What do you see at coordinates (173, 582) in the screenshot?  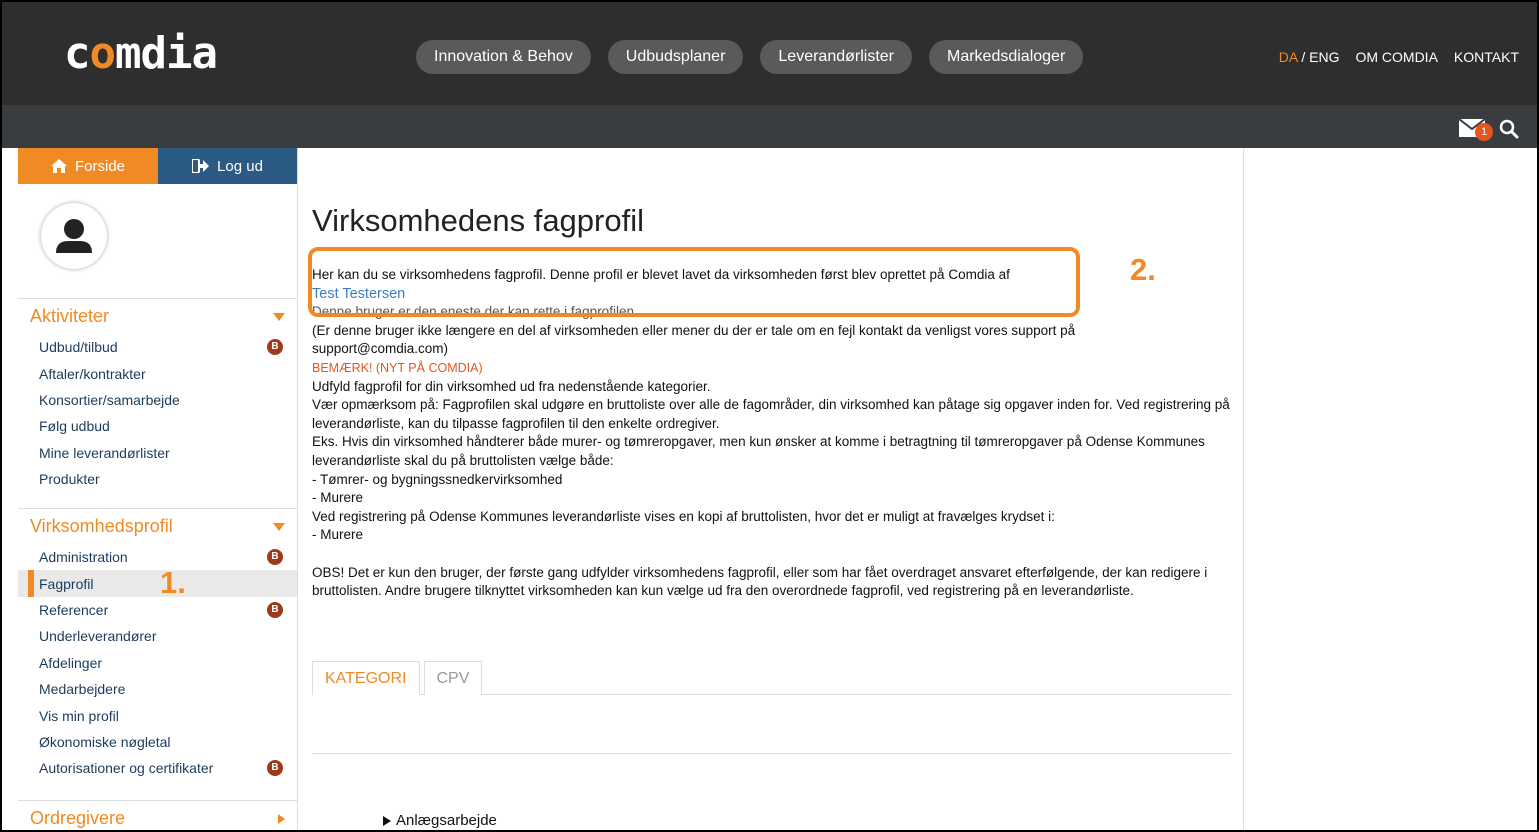 I see `annotation-number-1: 1.` at bounding box center [173, 582].